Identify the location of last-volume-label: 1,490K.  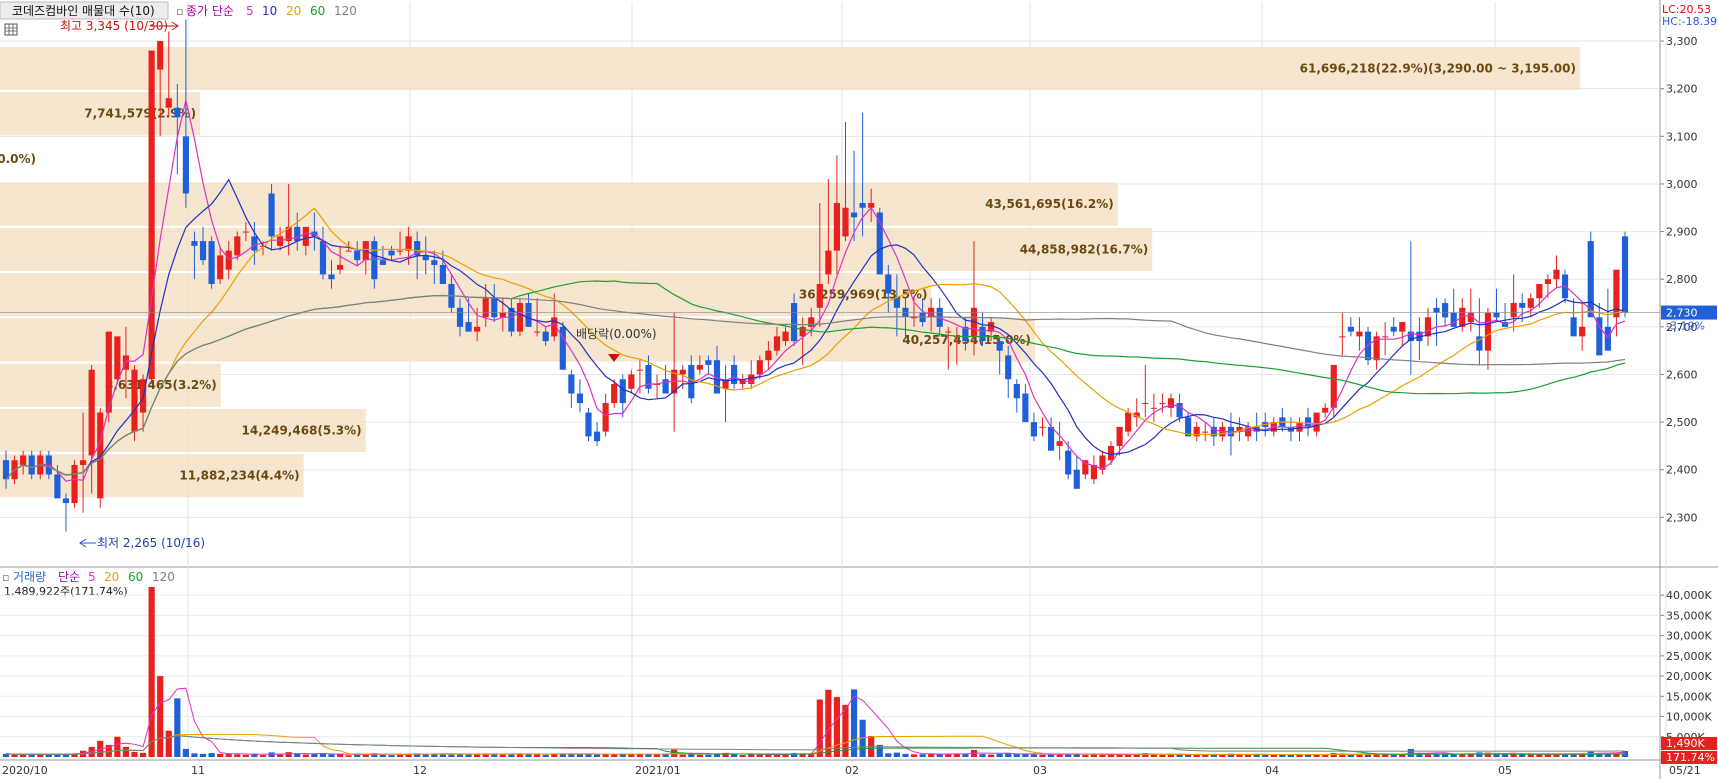
(1685, 743).